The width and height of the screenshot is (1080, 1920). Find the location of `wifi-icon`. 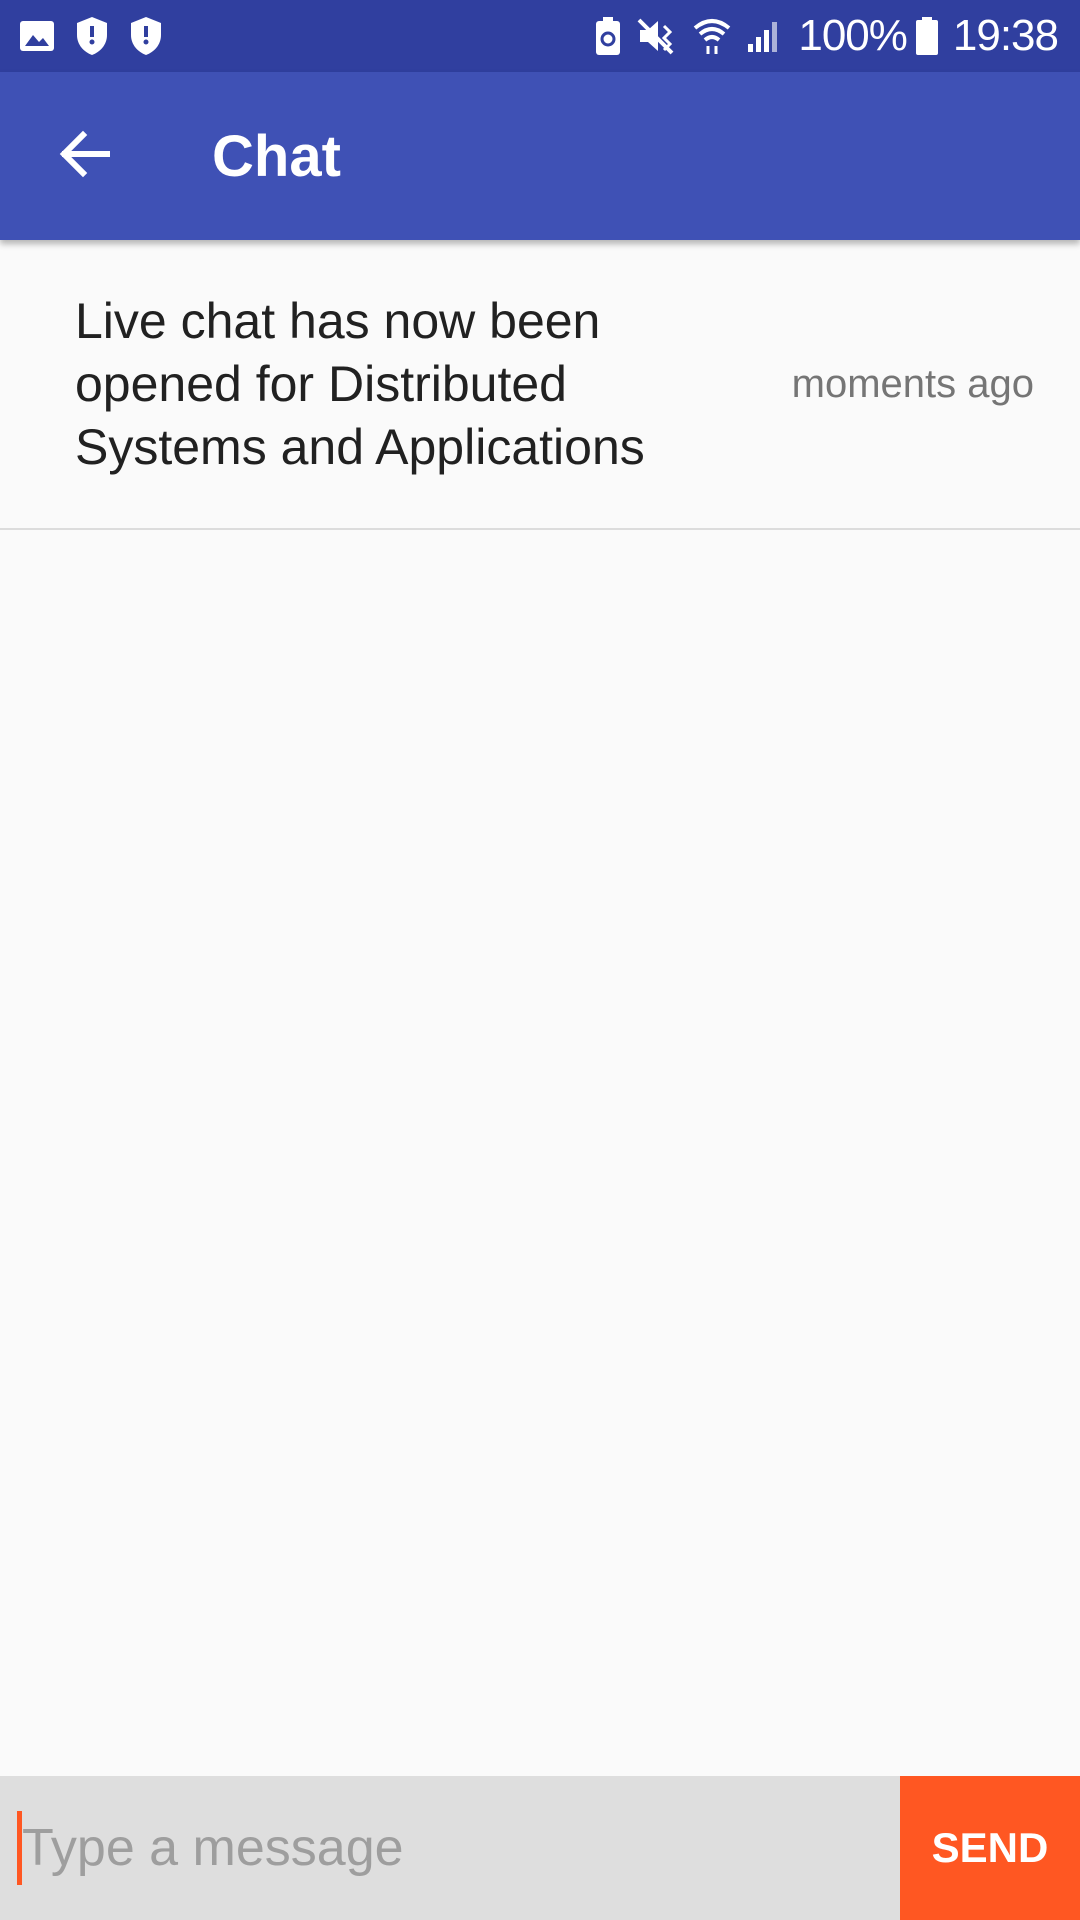

wifi-icon is located at coordinates (712, 36).